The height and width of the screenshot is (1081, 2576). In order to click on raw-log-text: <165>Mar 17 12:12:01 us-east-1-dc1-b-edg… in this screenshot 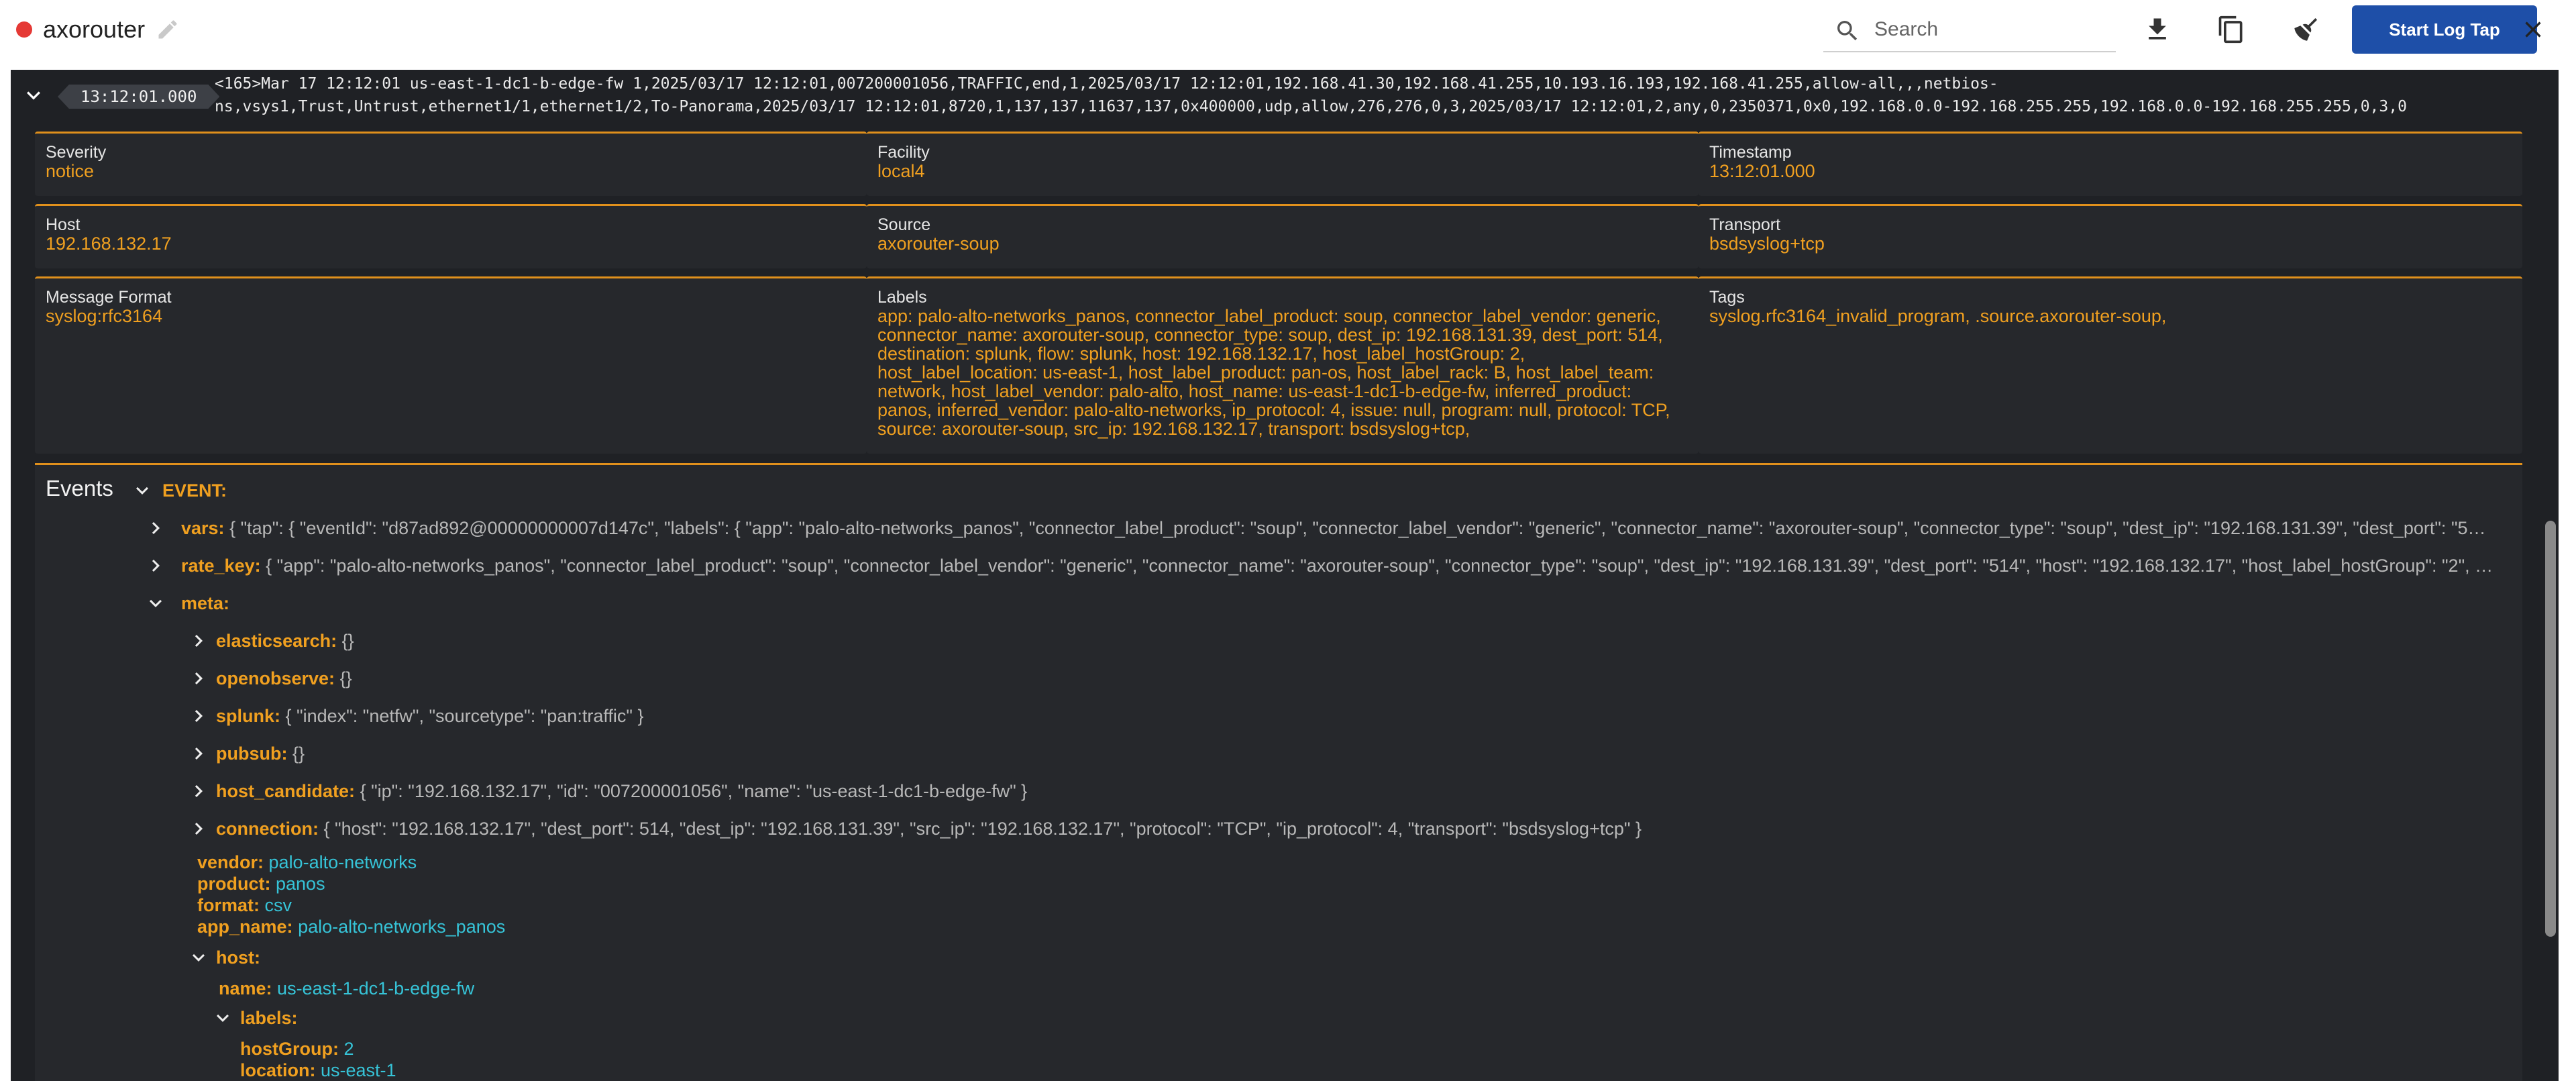, I will do `click(1362, 95)`.